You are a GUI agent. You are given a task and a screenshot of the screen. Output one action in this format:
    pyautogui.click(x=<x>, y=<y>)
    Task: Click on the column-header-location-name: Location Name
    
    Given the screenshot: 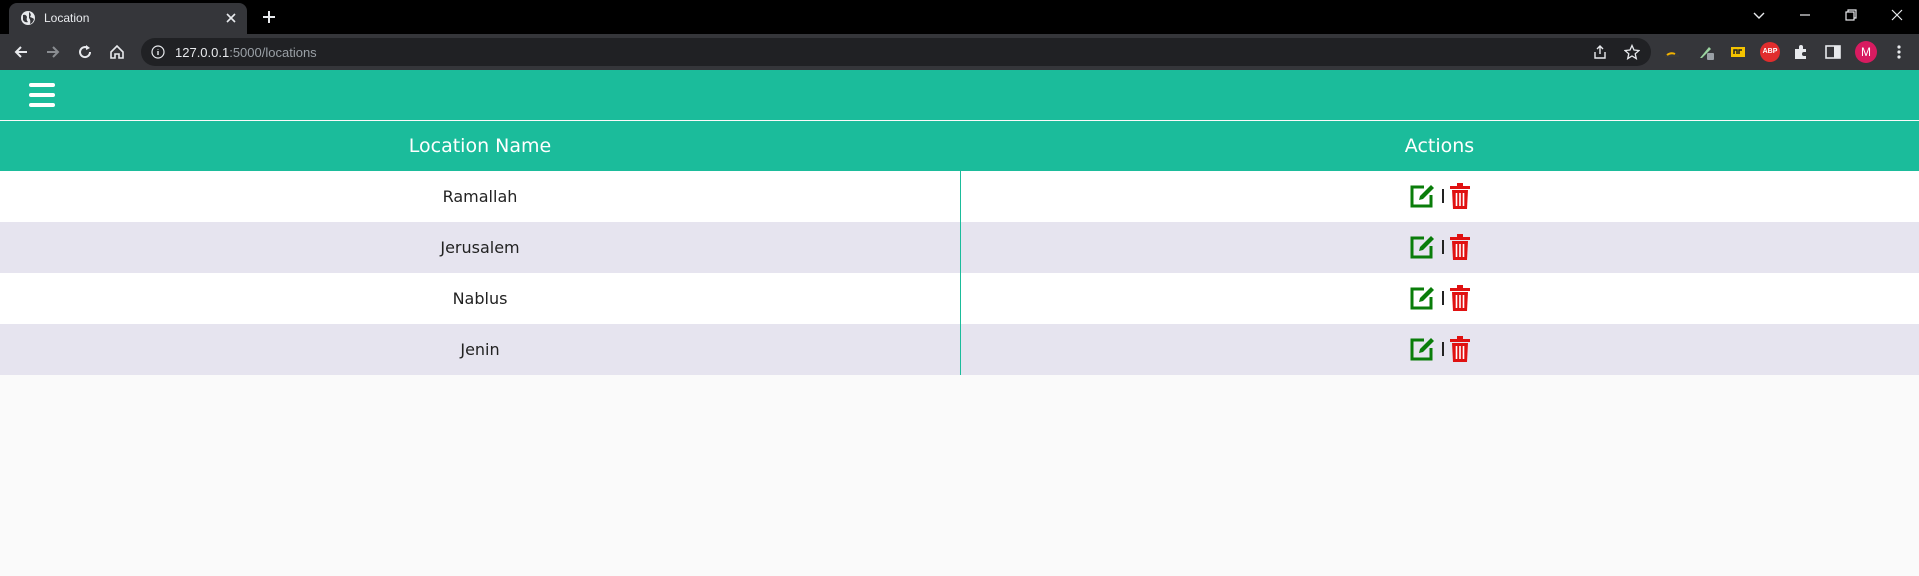 What is the action you would take?
    pyautogui.click(x=480, y=146)
    